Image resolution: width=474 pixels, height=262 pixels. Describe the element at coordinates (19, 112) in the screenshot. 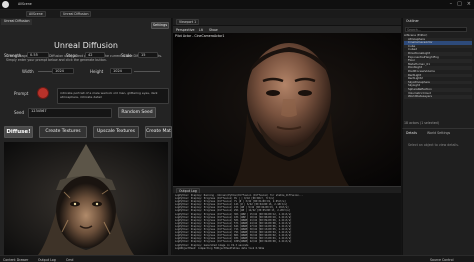

I see `seed-label: Seed` at that location.